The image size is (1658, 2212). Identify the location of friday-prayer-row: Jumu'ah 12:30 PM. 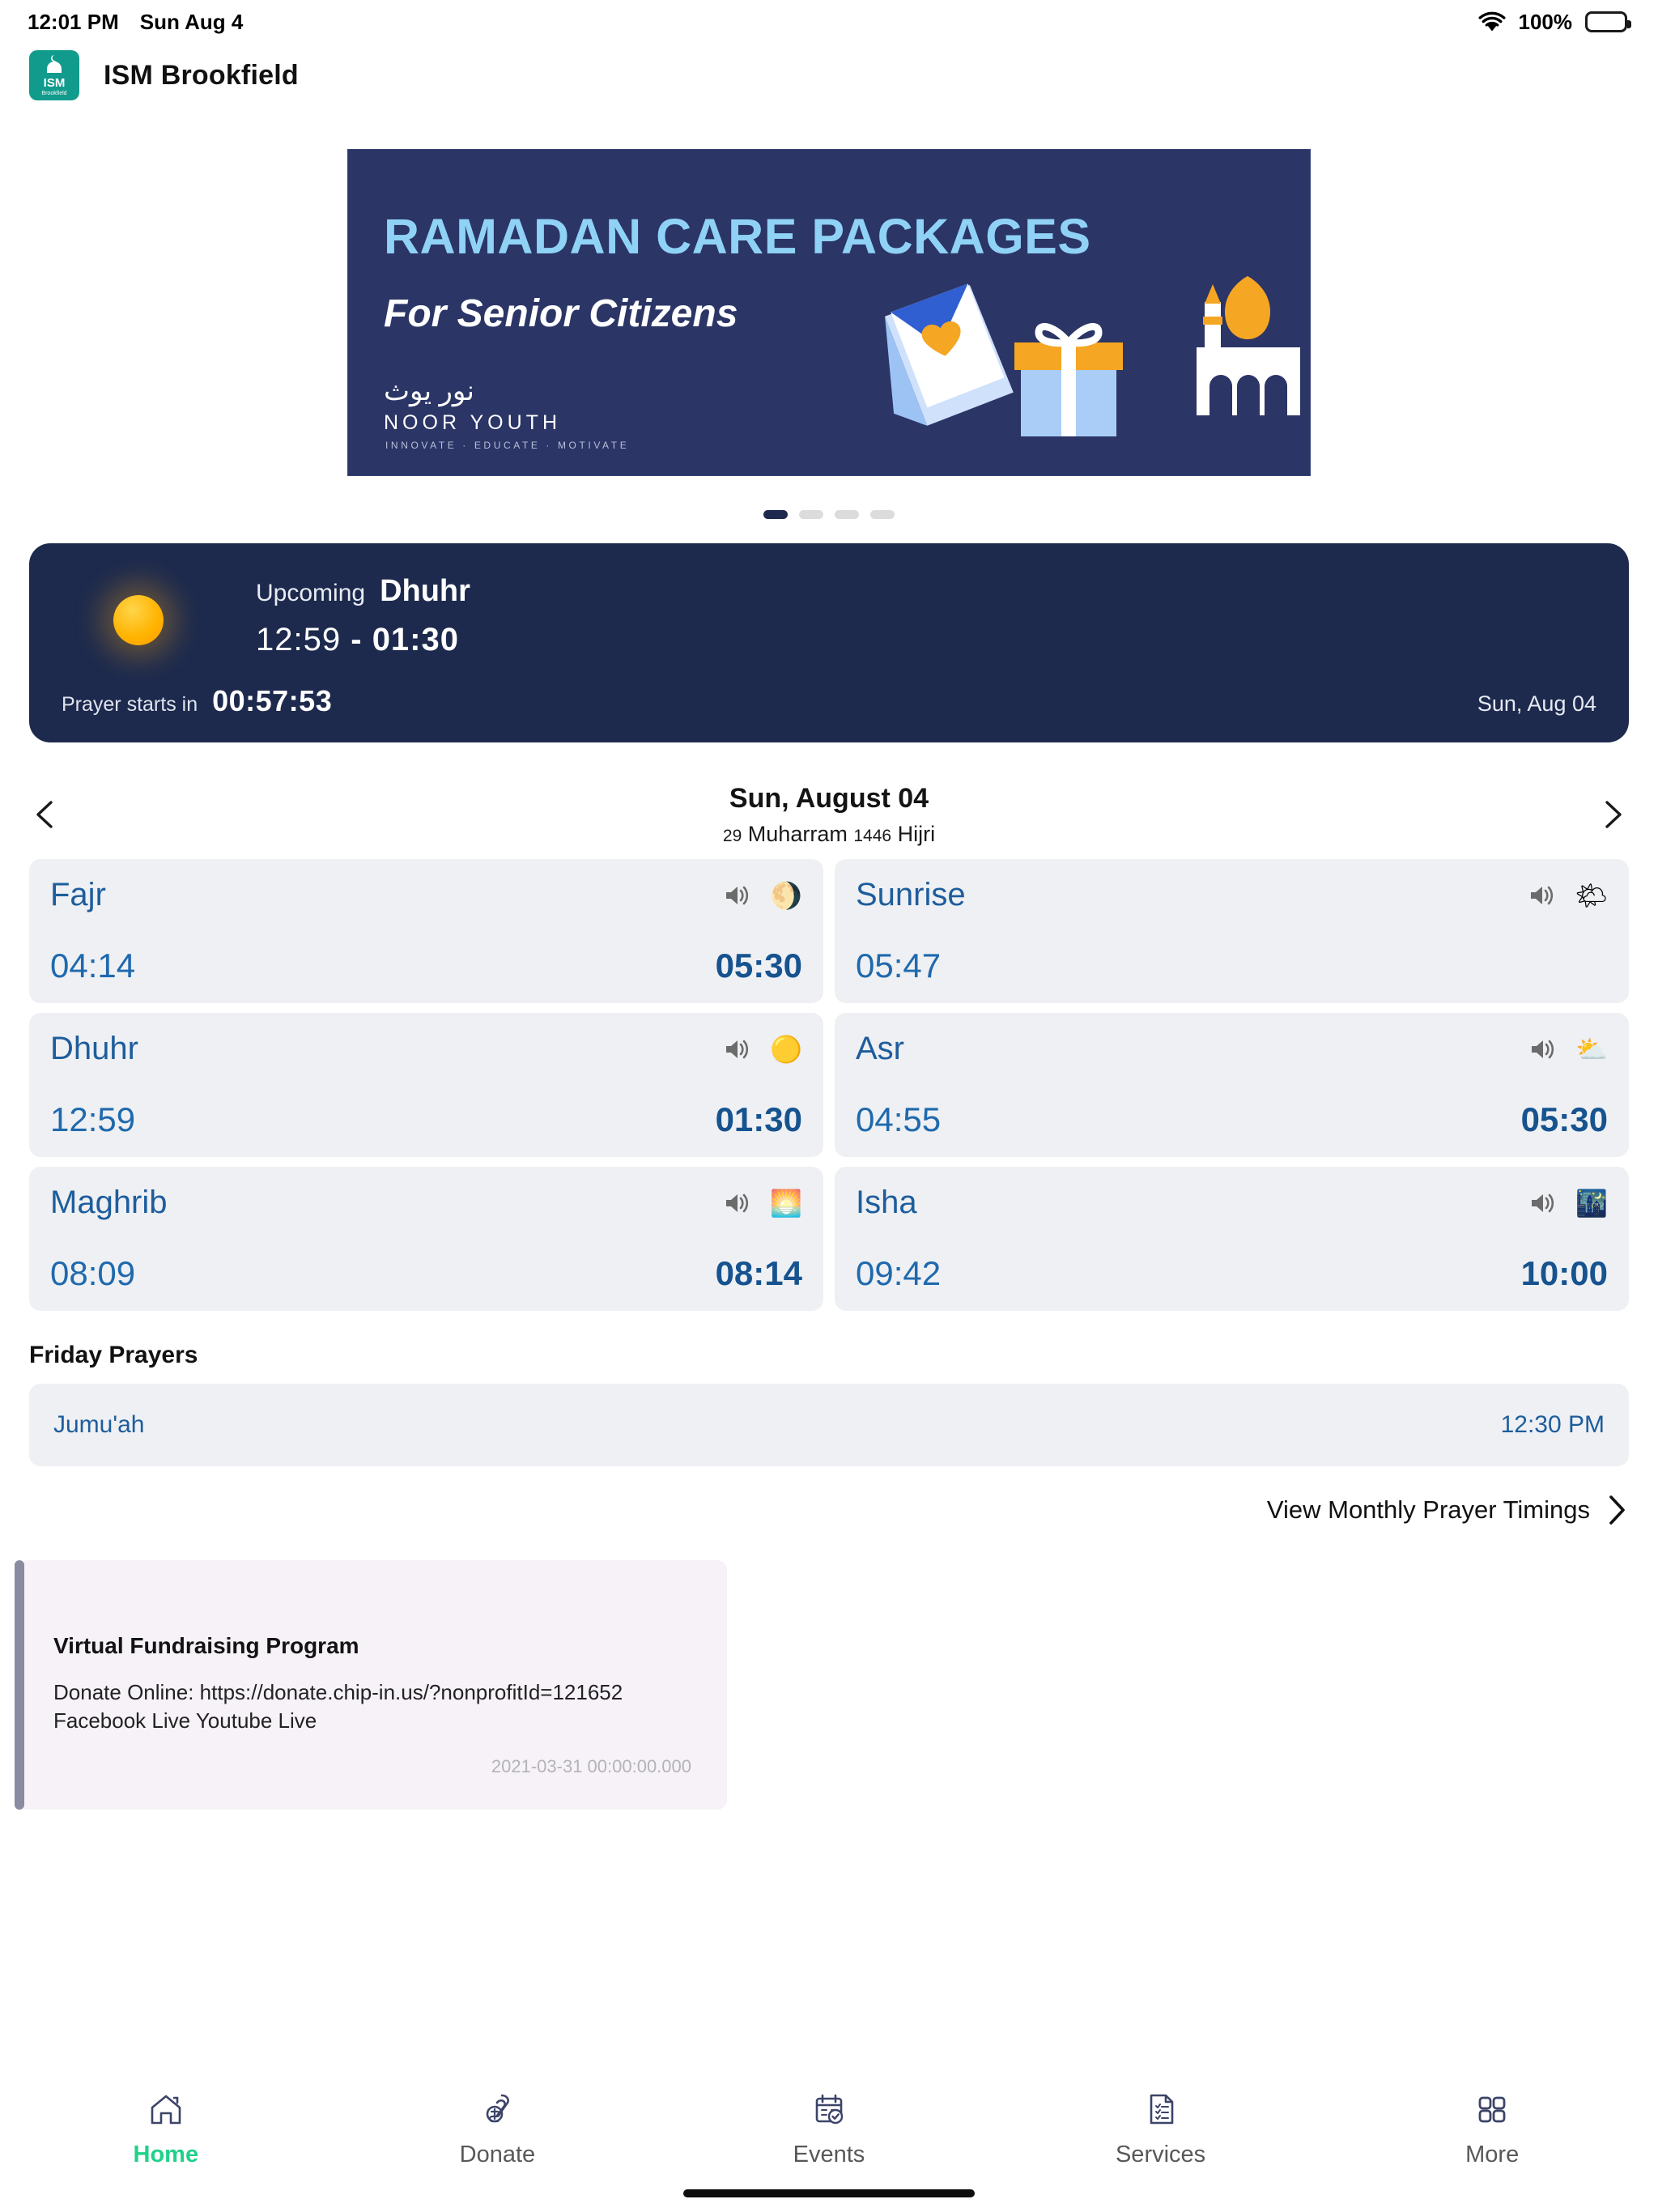
(829, 1425).